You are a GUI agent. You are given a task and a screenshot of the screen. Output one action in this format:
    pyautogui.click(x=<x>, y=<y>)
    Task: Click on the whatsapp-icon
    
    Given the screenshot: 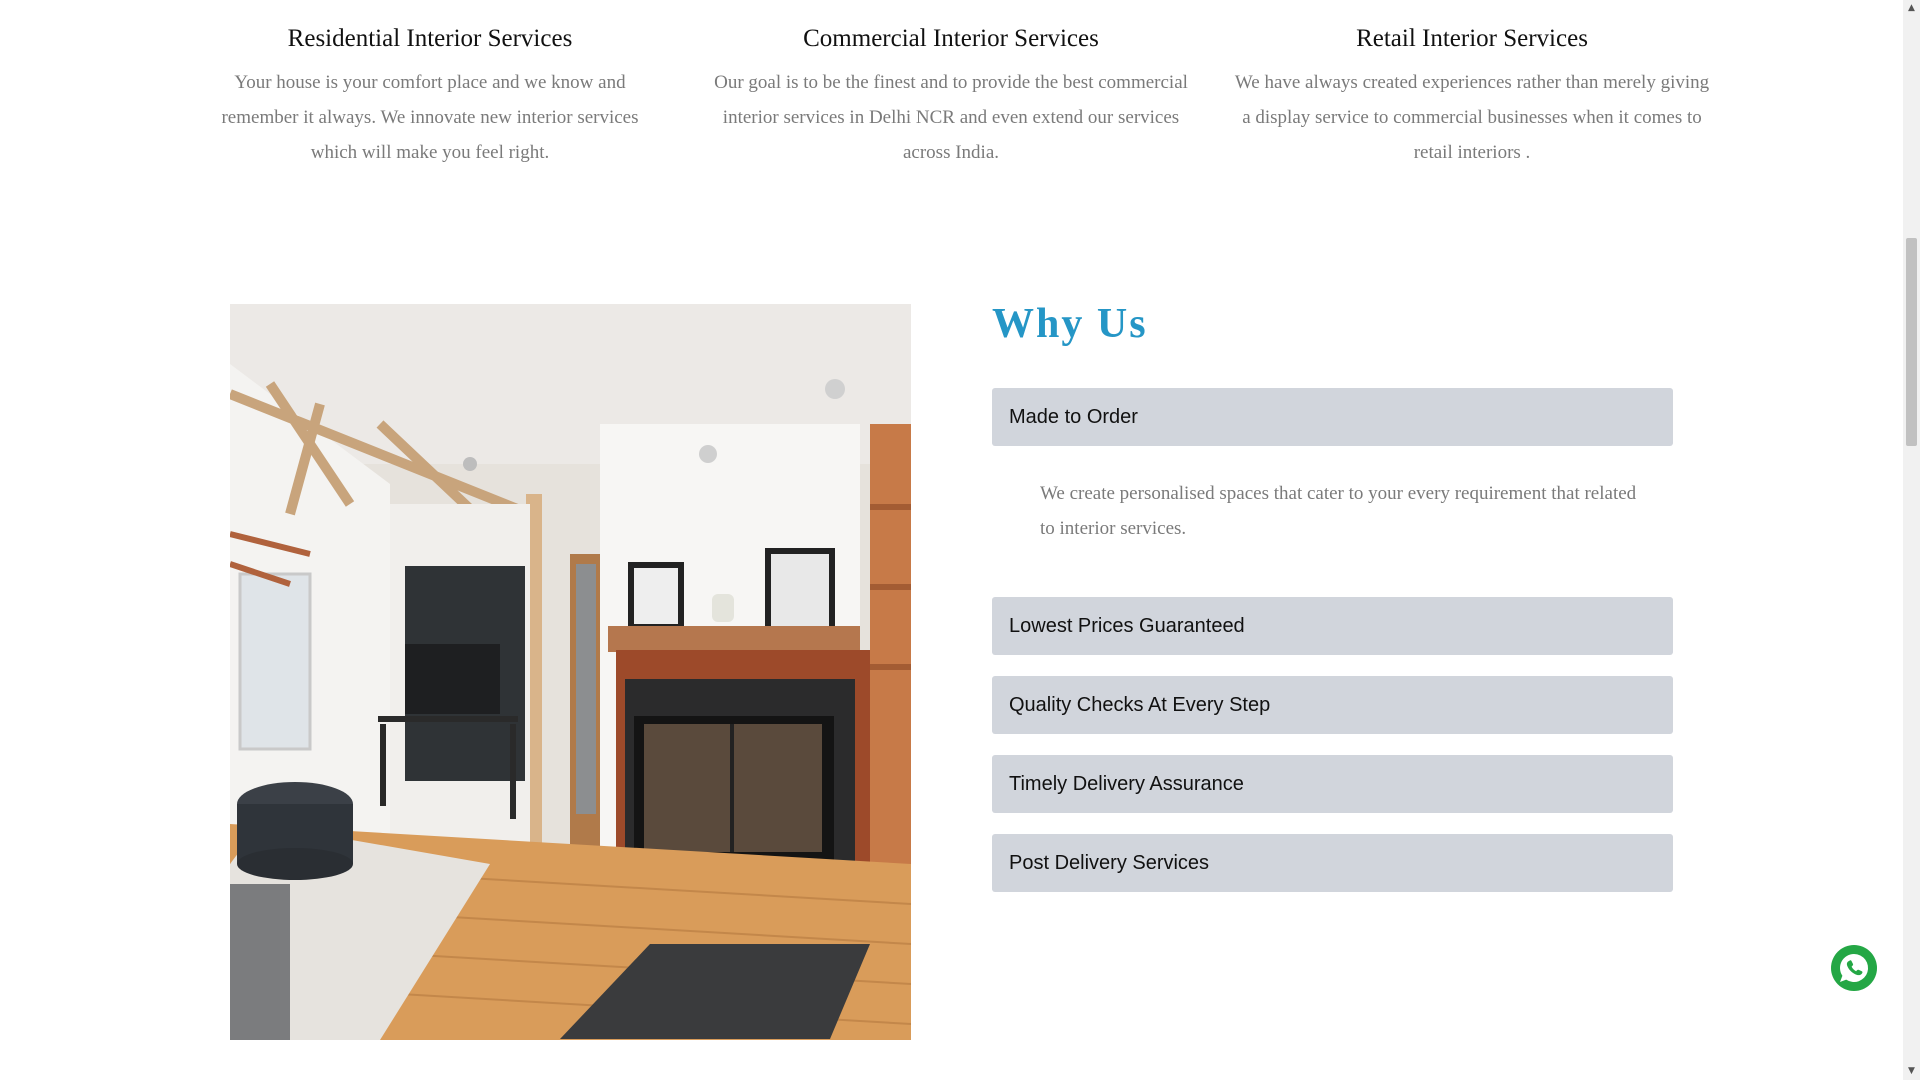 What is the action you would take?
    pyautogui.click(x=1854, y=968)
    